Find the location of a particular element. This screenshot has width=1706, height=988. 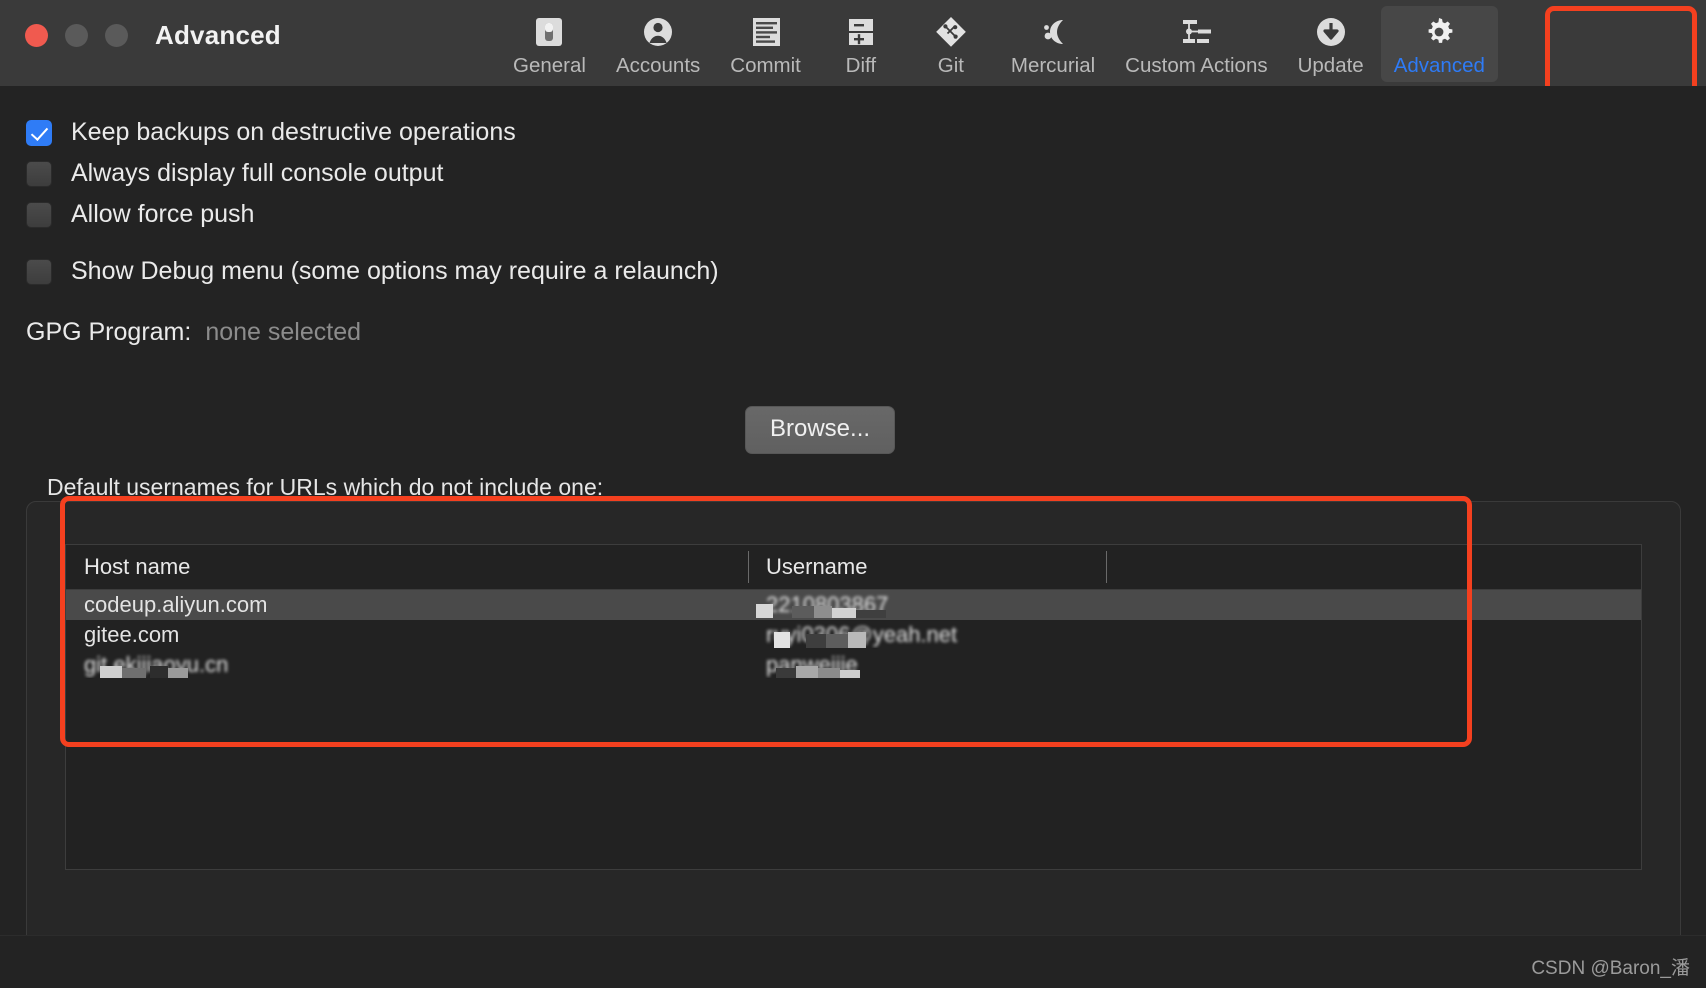

gpg-program-row: GPG Program: none selected is located at coordinates (193, 332).